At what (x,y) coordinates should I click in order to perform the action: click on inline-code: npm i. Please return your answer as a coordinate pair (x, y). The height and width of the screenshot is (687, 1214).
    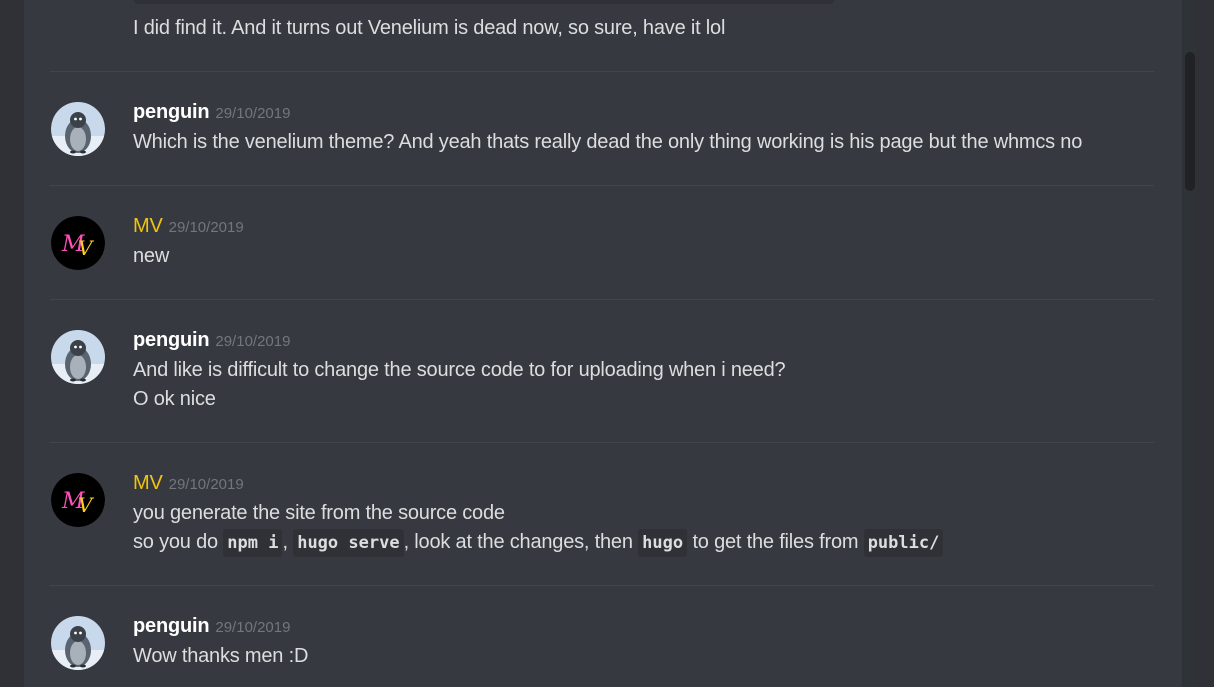
    Looking at the image, I should click on (253, 543).